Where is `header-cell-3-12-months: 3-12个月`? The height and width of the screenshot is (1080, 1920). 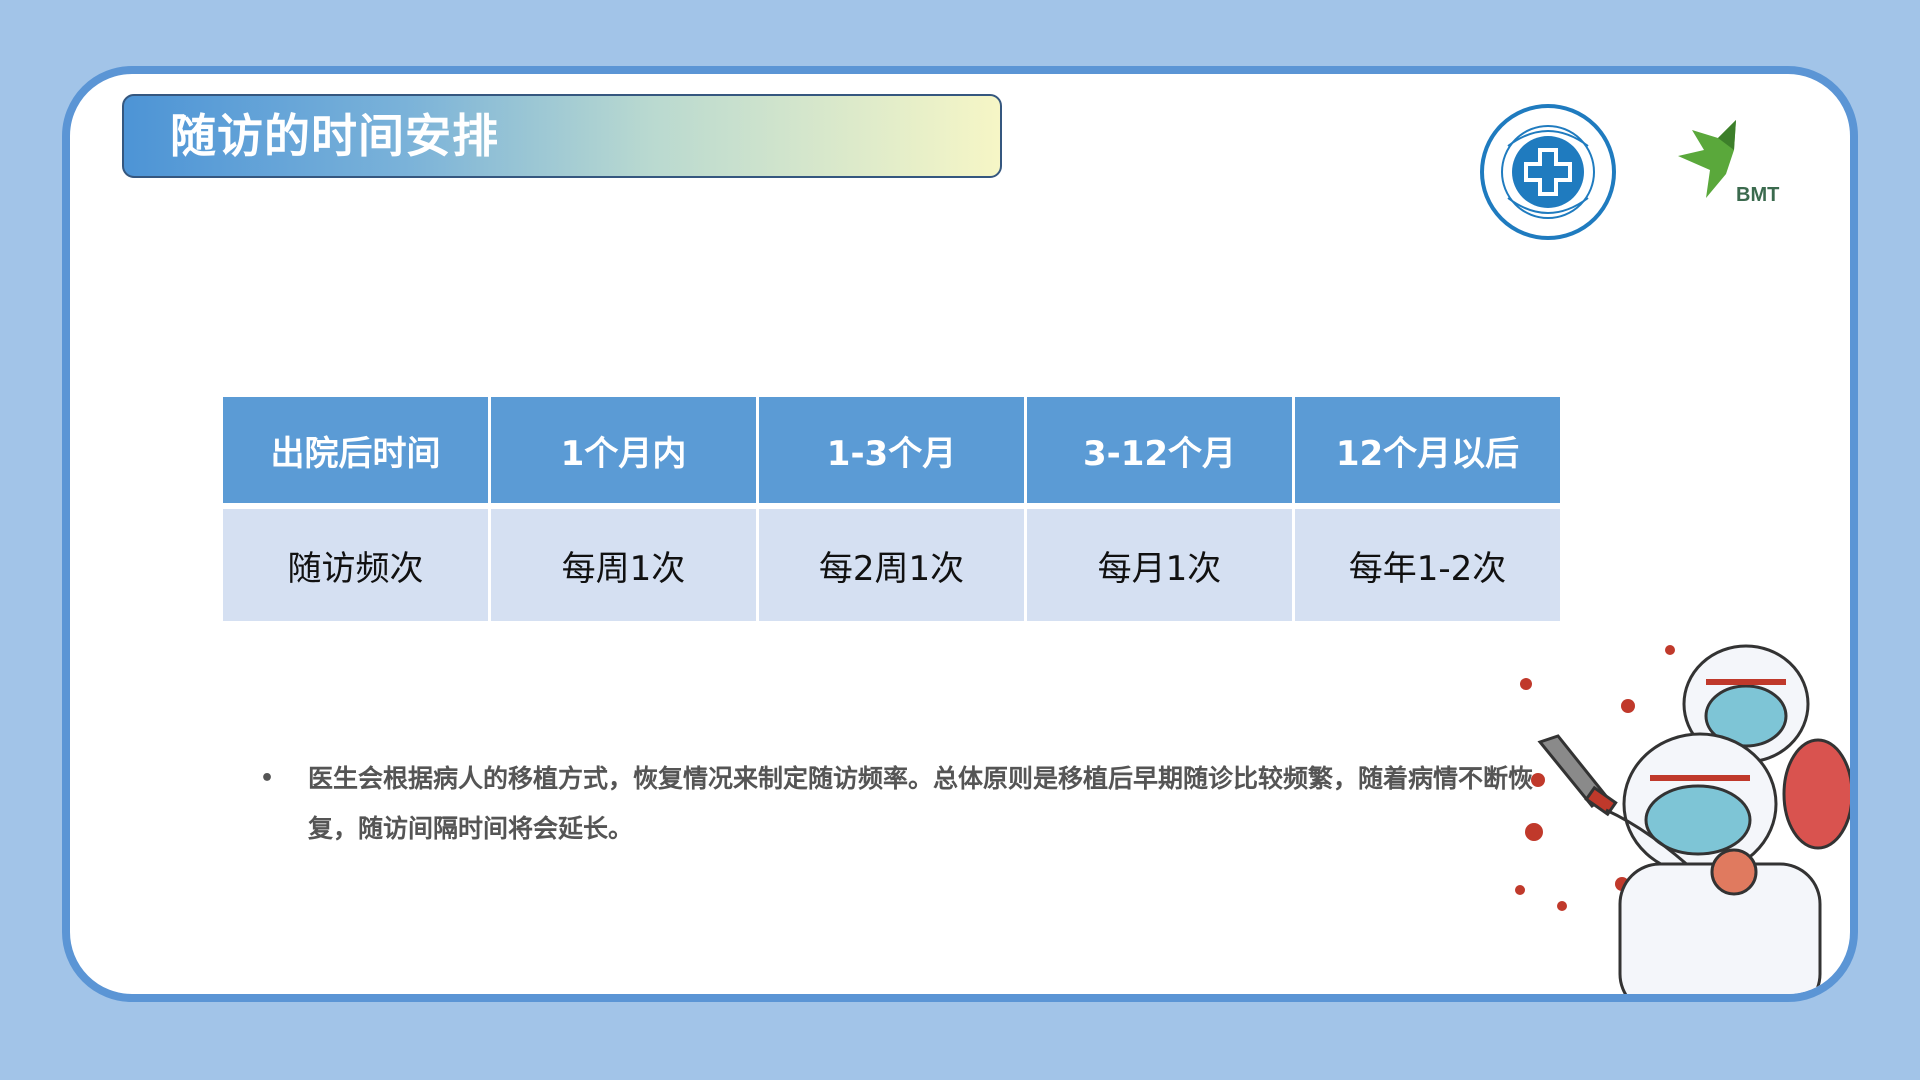 header-cell-3-12-months: 3-12个月 is located at coordinates (1159, 453).